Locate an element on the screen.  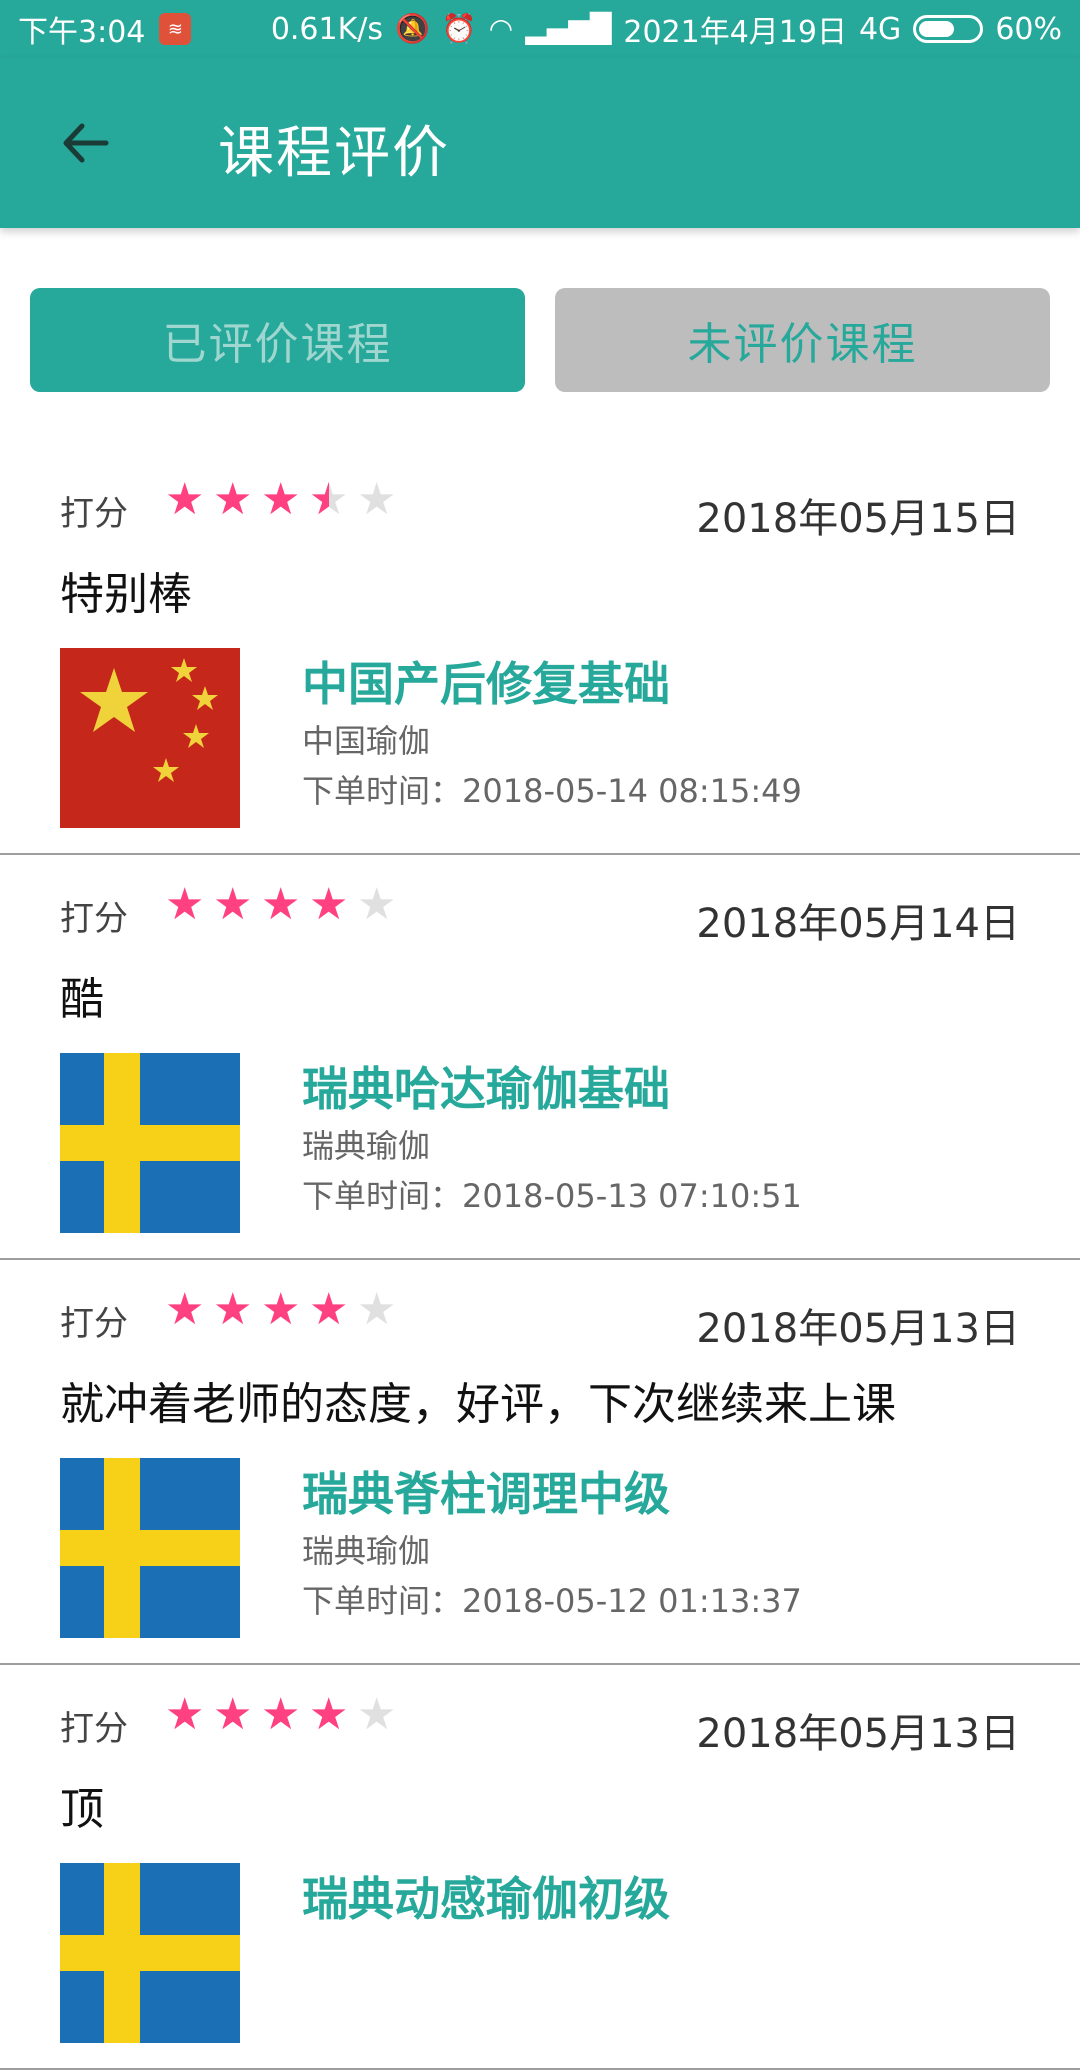
battery-icon is located at coordinates (948, 29).